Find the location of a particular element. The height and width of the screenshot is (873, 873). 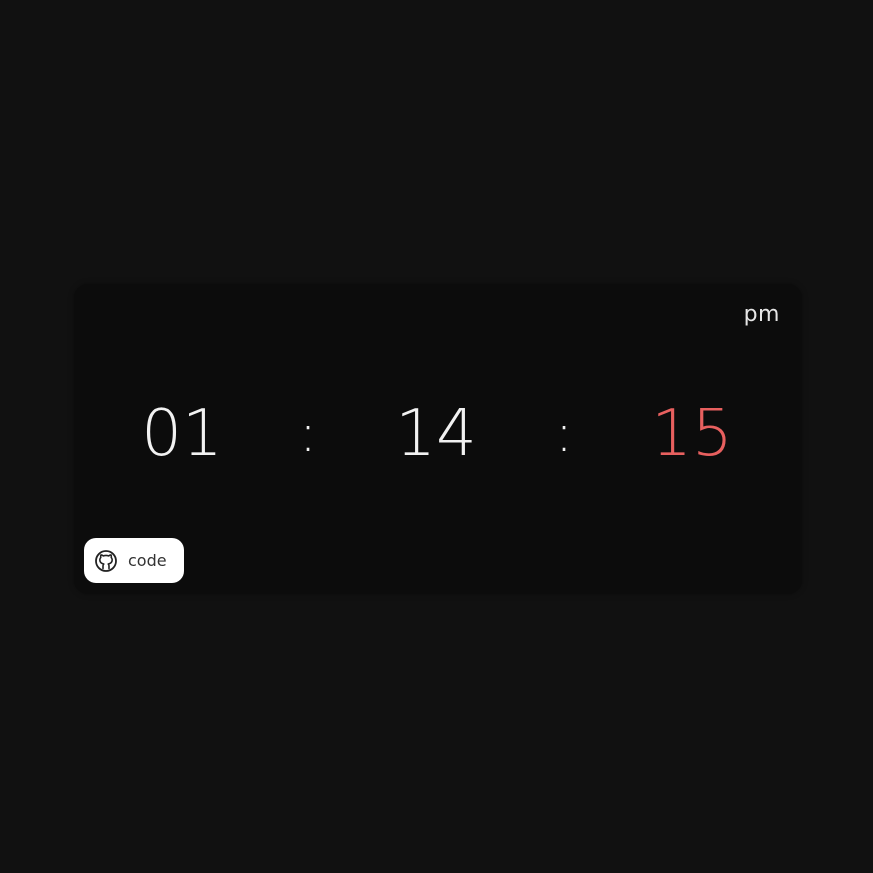

time-display: 01 : 14 : 15 is located at coordinates (438, 434).